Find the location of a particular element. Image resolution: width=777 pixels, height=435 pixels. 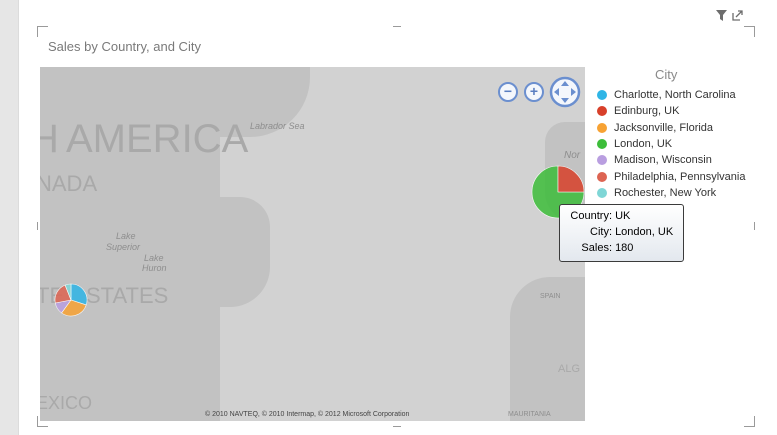

visual-header-icons is located at coordinates (732, 15).